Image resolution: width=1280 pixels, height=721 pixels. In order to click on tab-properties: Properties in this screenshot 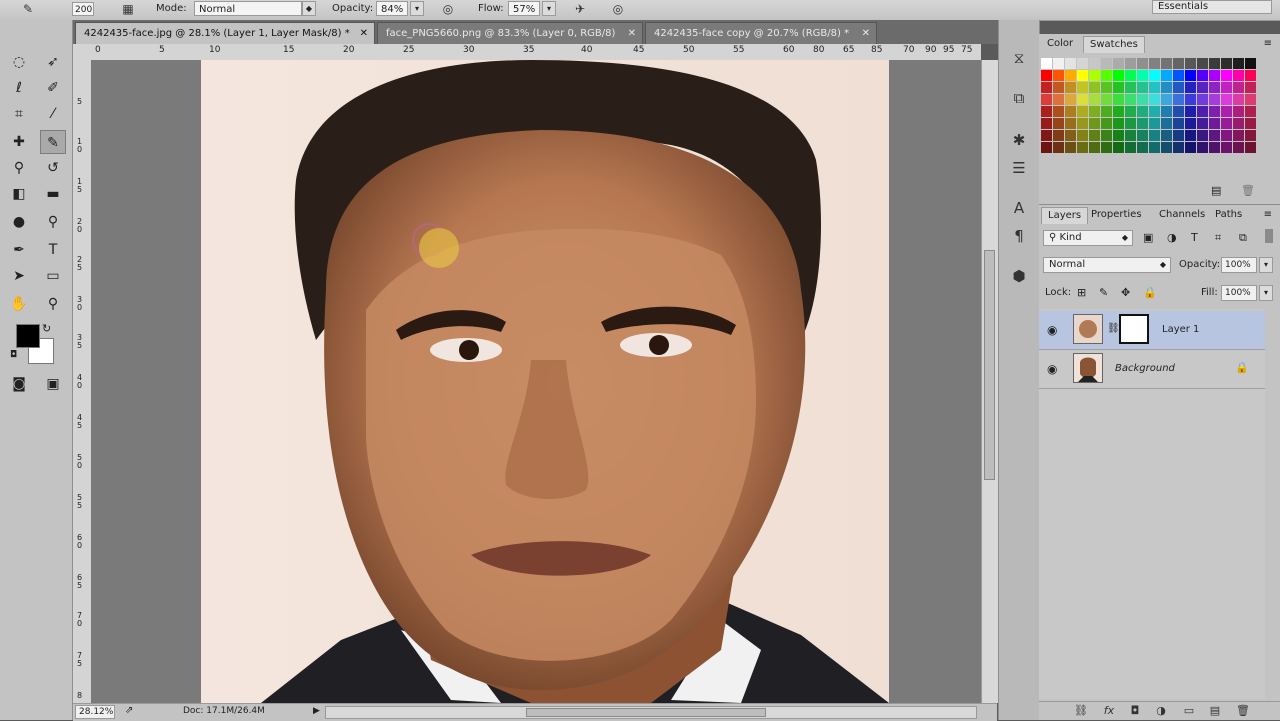, I will do `click(1116, 215)`.